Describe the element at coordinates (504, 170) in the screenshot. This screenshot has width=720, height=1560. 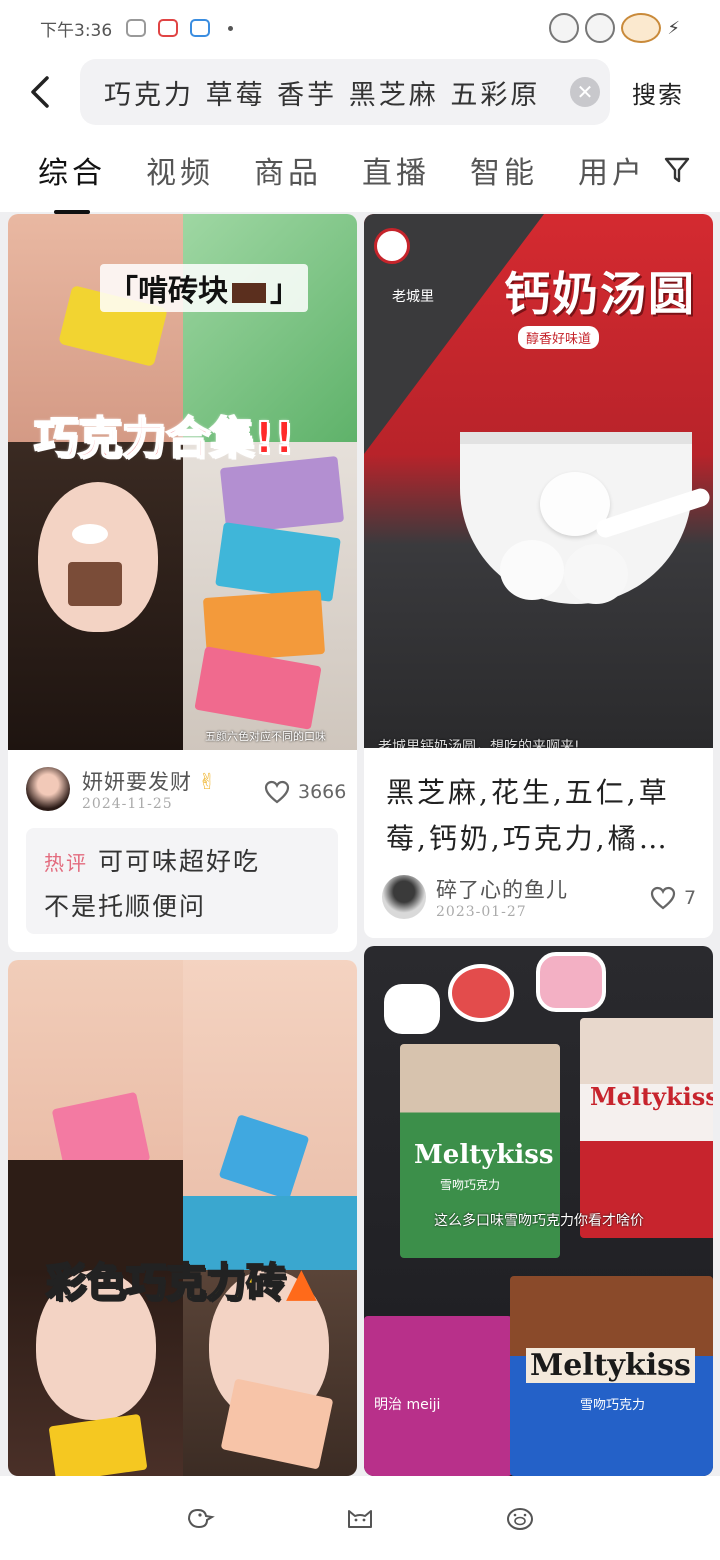
I see `tab-smart: 智能` at that location.